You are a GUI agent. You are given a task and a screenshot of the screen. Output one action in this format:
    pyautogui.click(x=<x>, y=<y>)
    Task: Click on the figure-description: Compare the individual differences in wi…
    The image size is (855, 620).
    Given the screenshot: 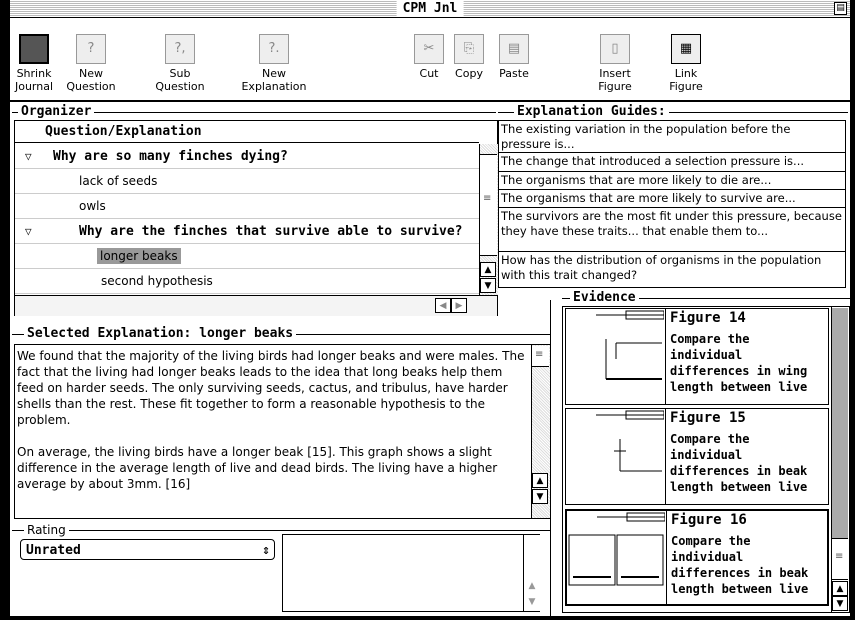 What is the action you would take?
    pyautogui.click(x=739, y=363)
    